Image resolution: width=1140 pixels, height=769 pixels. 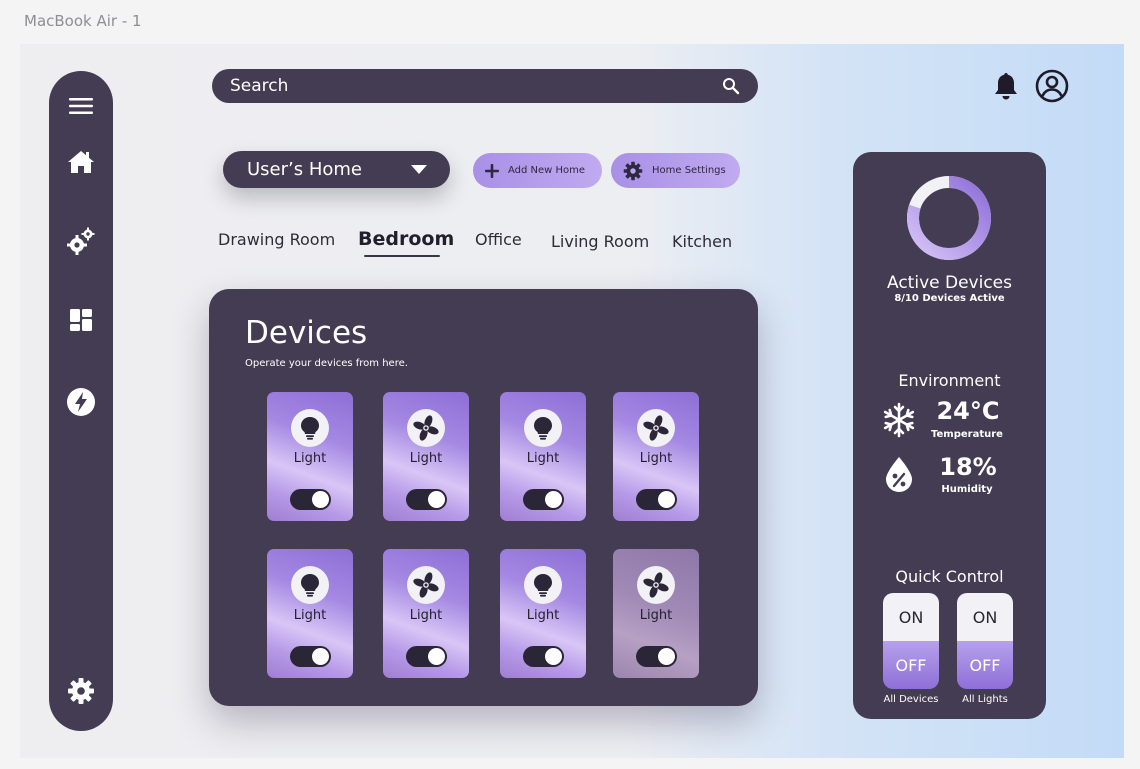 I want to click on search-input, so click(x=476, y=86).